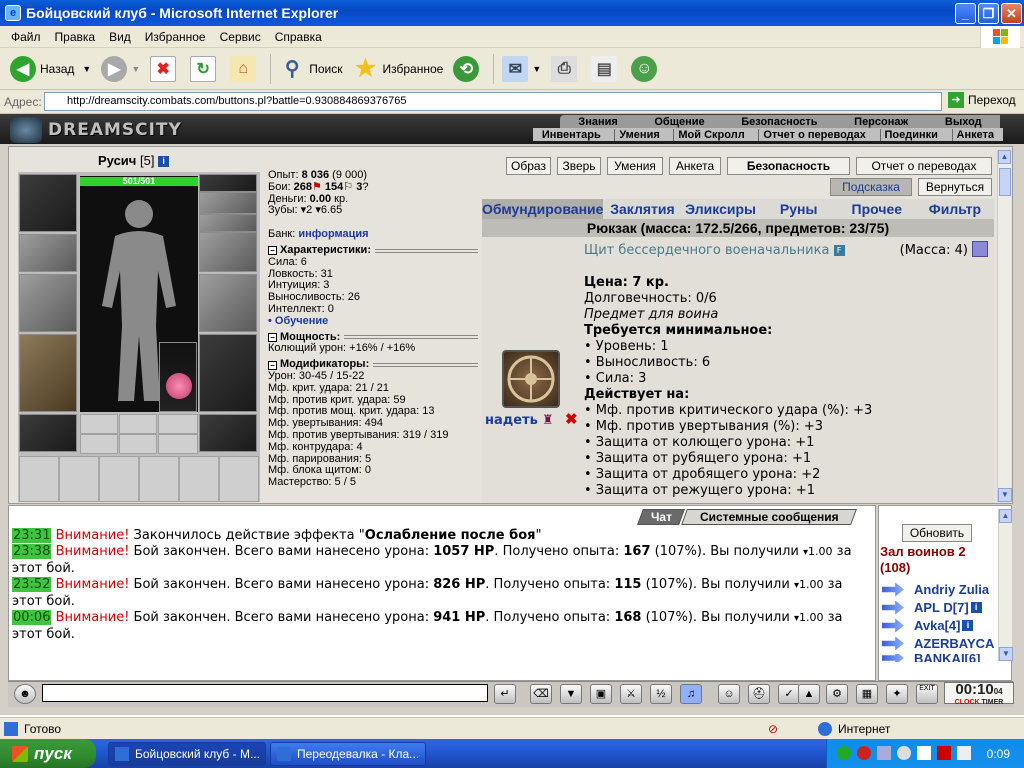  I want to click on home-button: ⌂, so click(245, 69).